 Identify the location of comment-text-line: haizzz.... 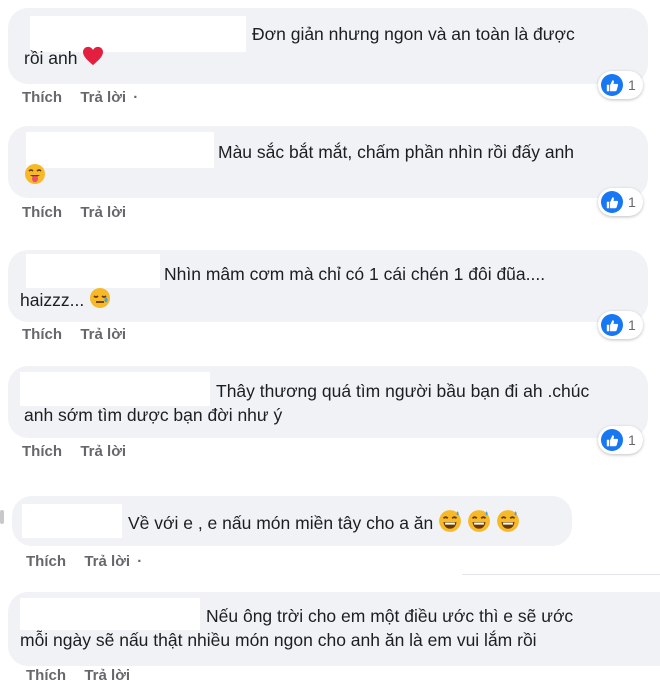
(52, 300).